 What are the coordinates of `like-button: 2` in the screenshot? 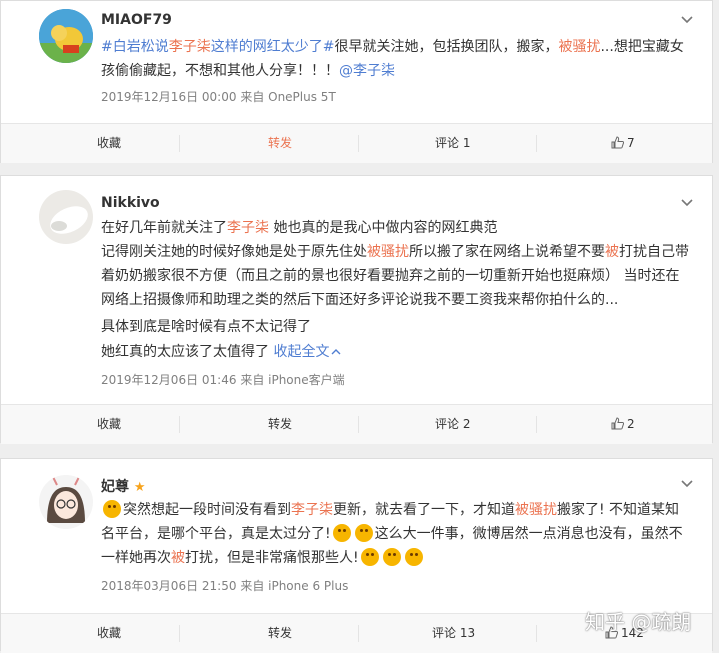 It's located at (623, 424).